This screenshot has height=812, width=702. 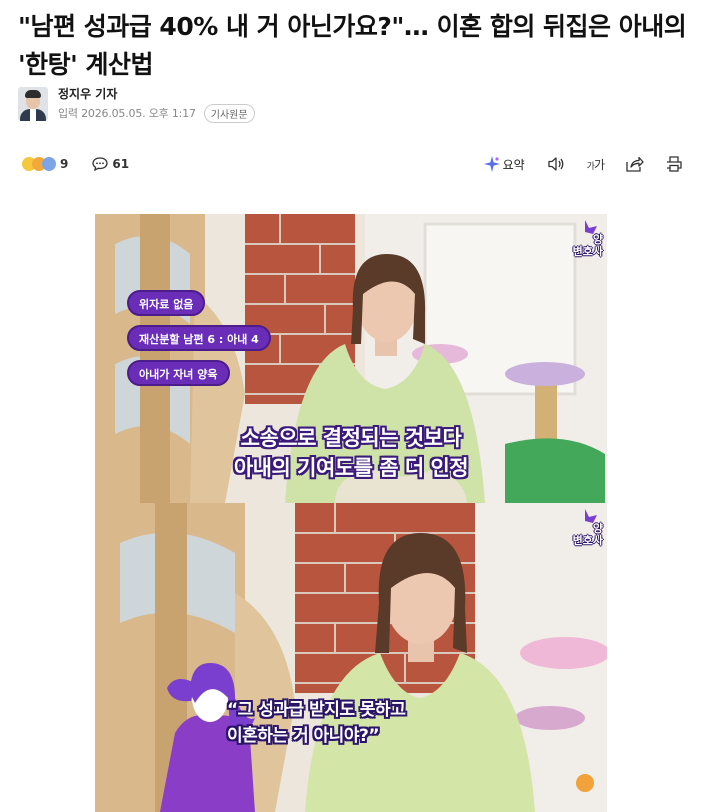 What do you see at coordinates (120, 164) in the screenshot?
I see `comment-count: 61` at bounding box center [120, 164].